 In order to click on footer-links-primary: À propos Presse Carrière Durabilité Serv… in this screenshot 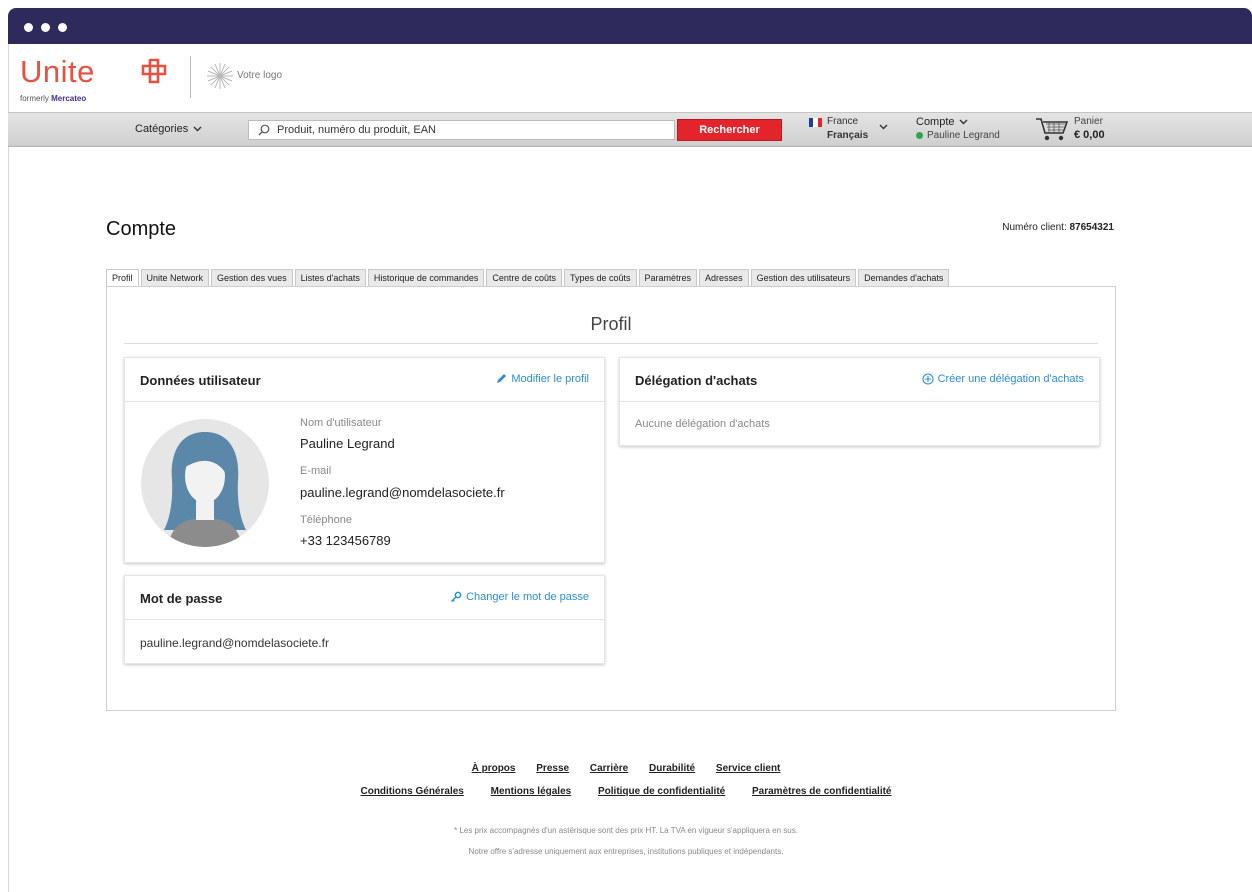, I will do `click(626, 768)`.